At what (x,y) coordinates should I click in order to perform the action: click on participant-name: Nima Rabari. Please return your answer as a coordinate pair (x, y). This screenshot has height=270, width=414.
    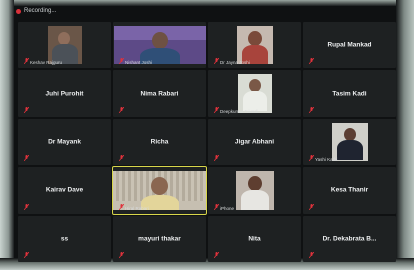
    Looking at the image, I should click on (159, 94).